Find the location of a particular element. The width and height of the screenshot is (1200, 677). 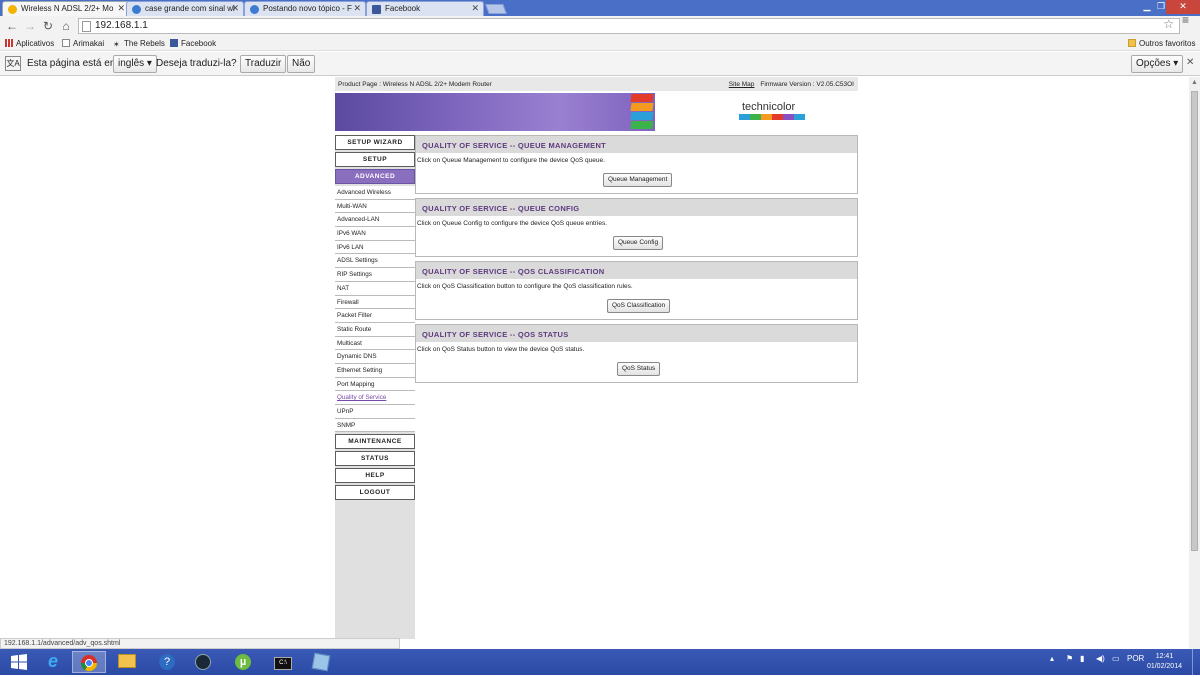

nav-upnp: UPnP is located at coordinates (375, 412).